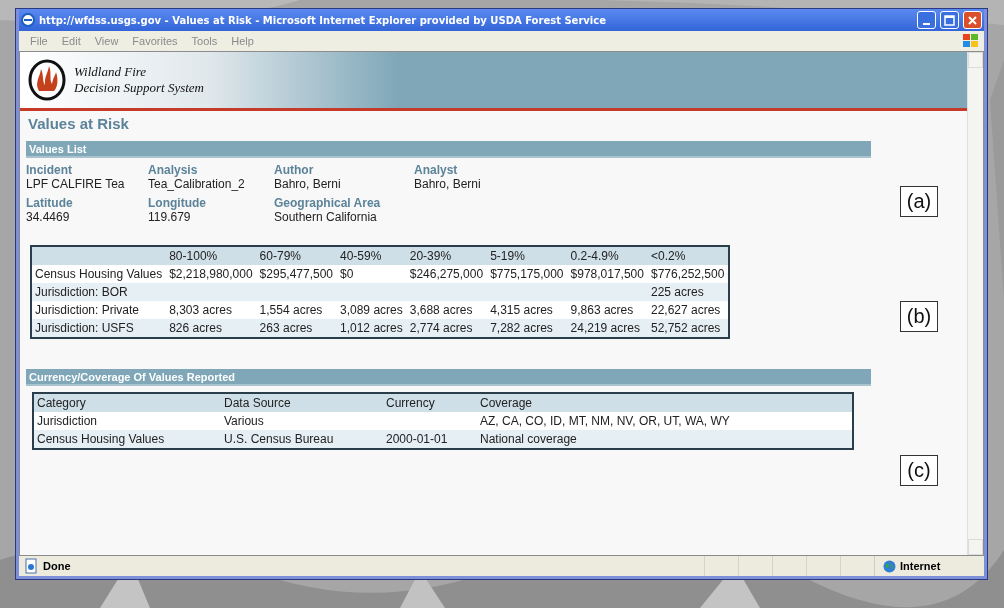 This screenshot has width=1004, height=608. What do you see at coordinates (971, 41) in the screenshot?
I see `windows-flag-icon` at bounding box center [971, 41].